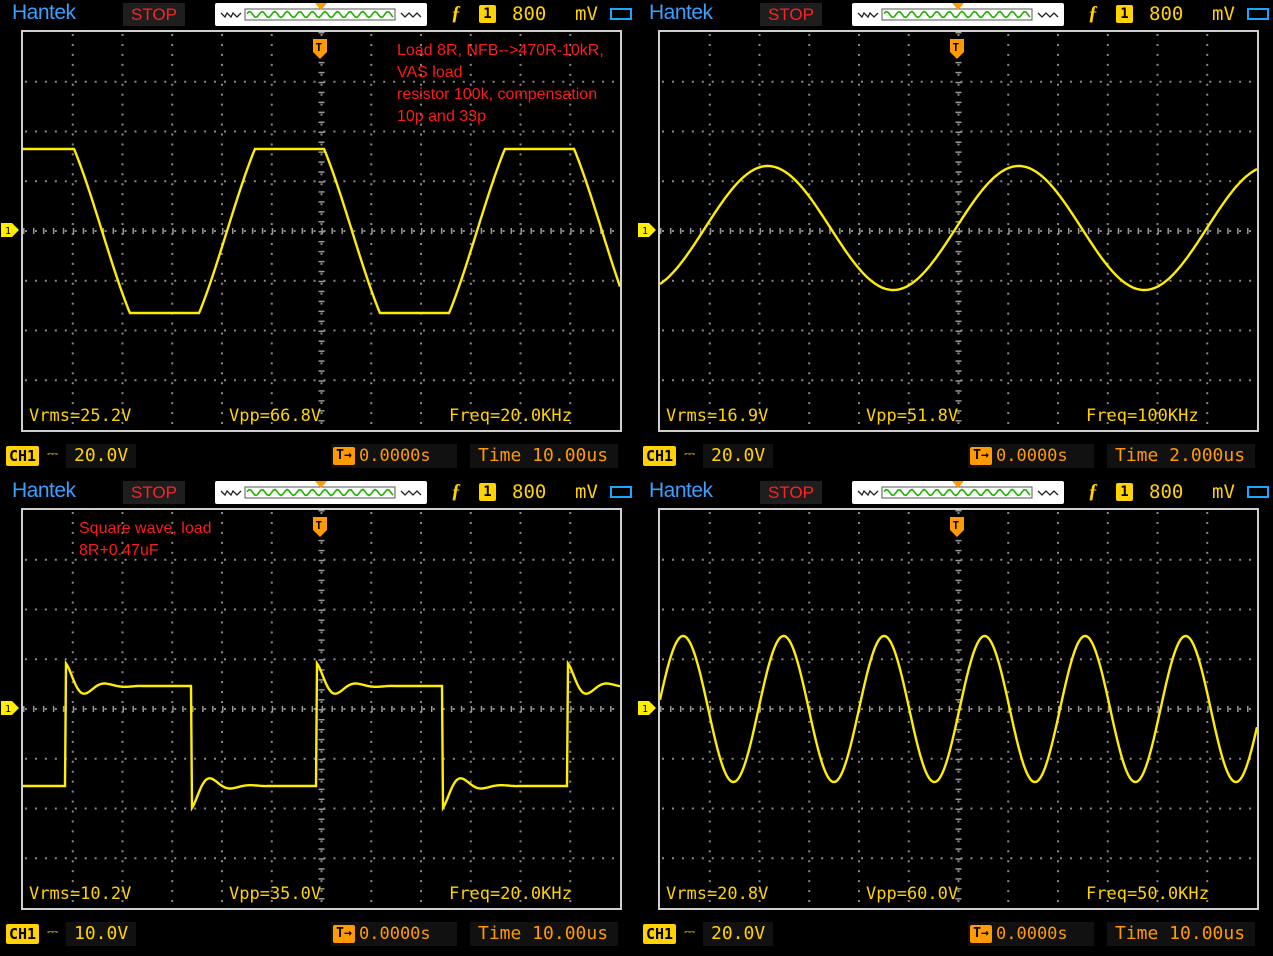 Image resolution: width=1273 pixels, height=956 pixels. I want to click on vpp-measurement: Vpp=35.0V, so click(275, 894).